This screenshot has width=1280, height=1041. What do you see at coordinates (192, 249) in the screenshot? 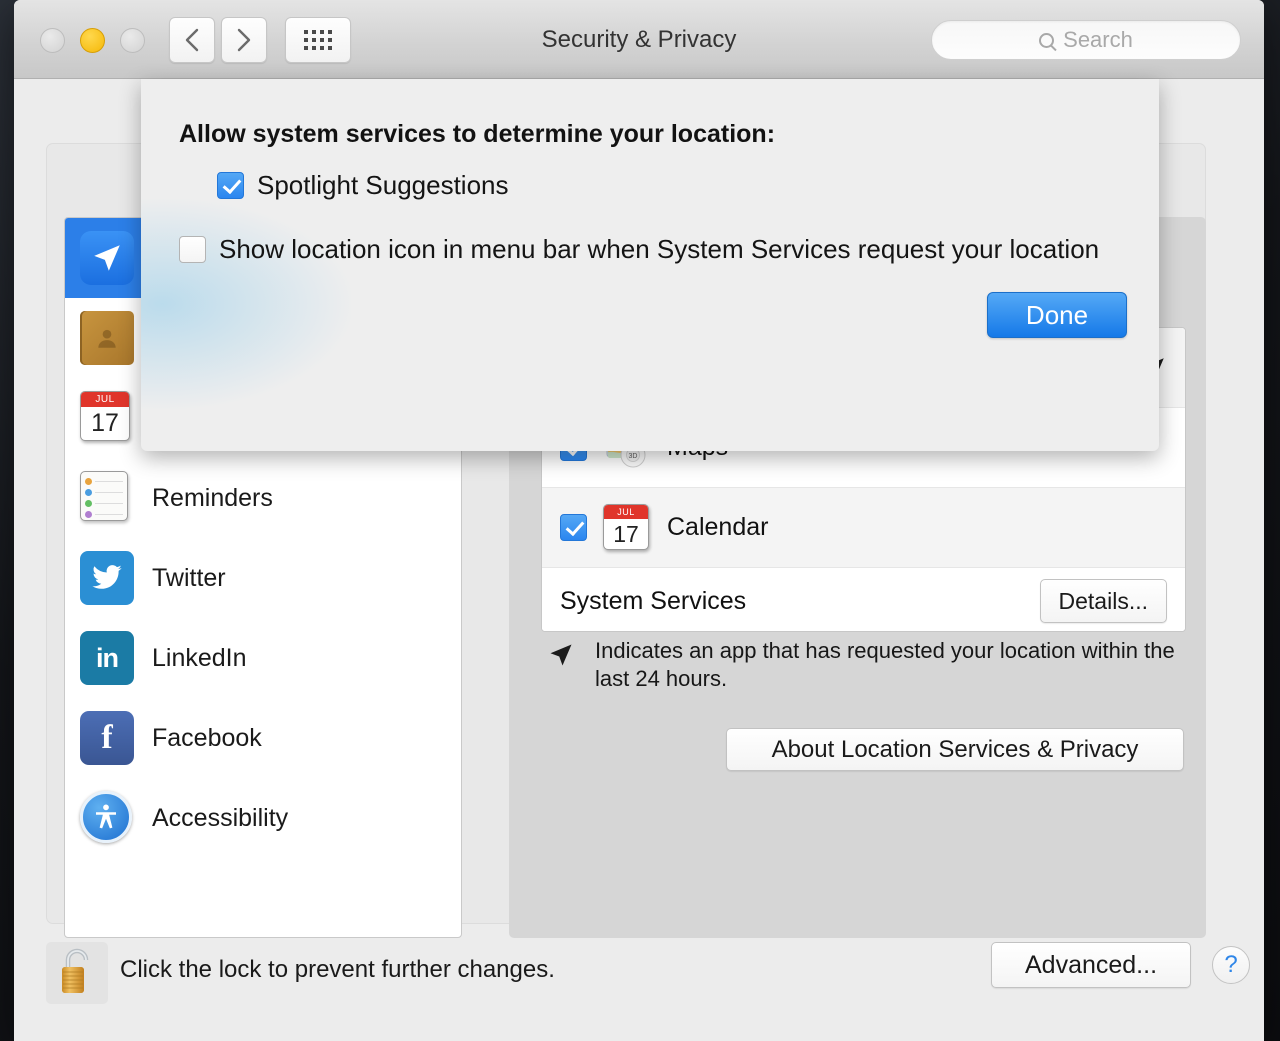
I see `show-location-icon-checkbox` at bounding box center [192, 249].